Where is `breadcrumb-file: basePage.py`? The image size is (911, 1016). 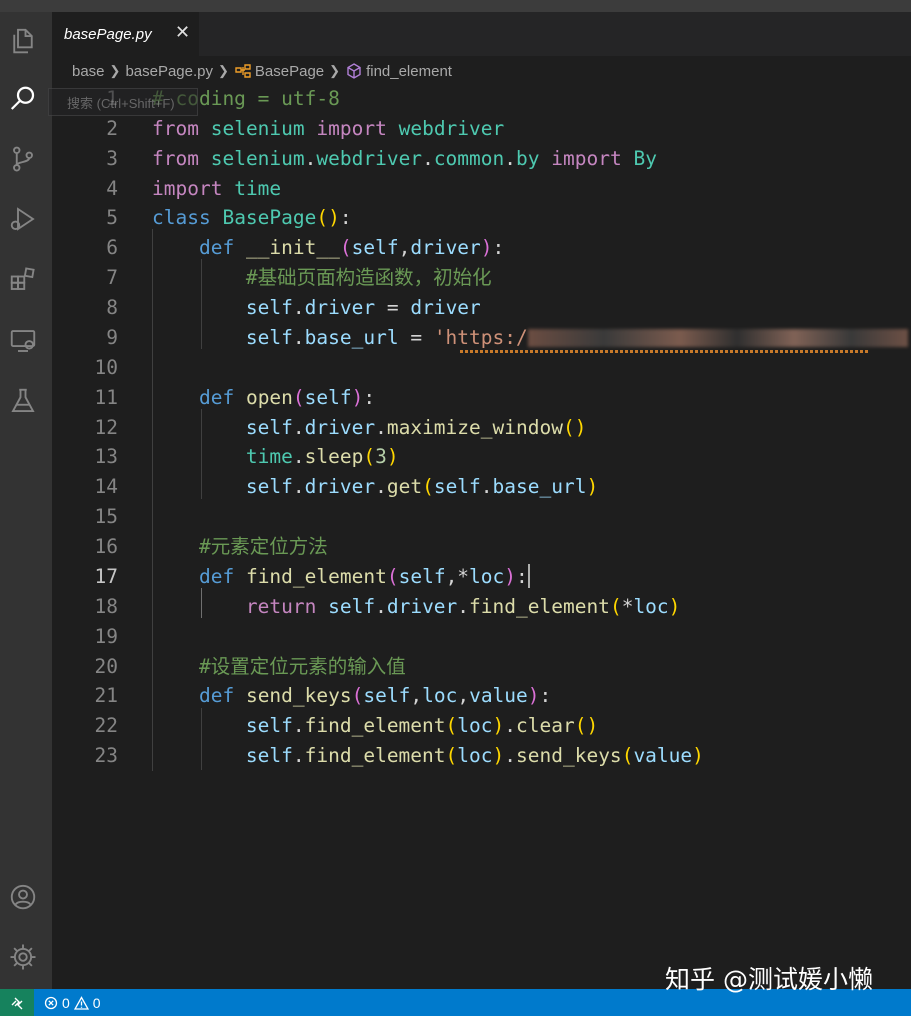
breadcrumb-file: basePage.py is located at coordinates (169, 71).